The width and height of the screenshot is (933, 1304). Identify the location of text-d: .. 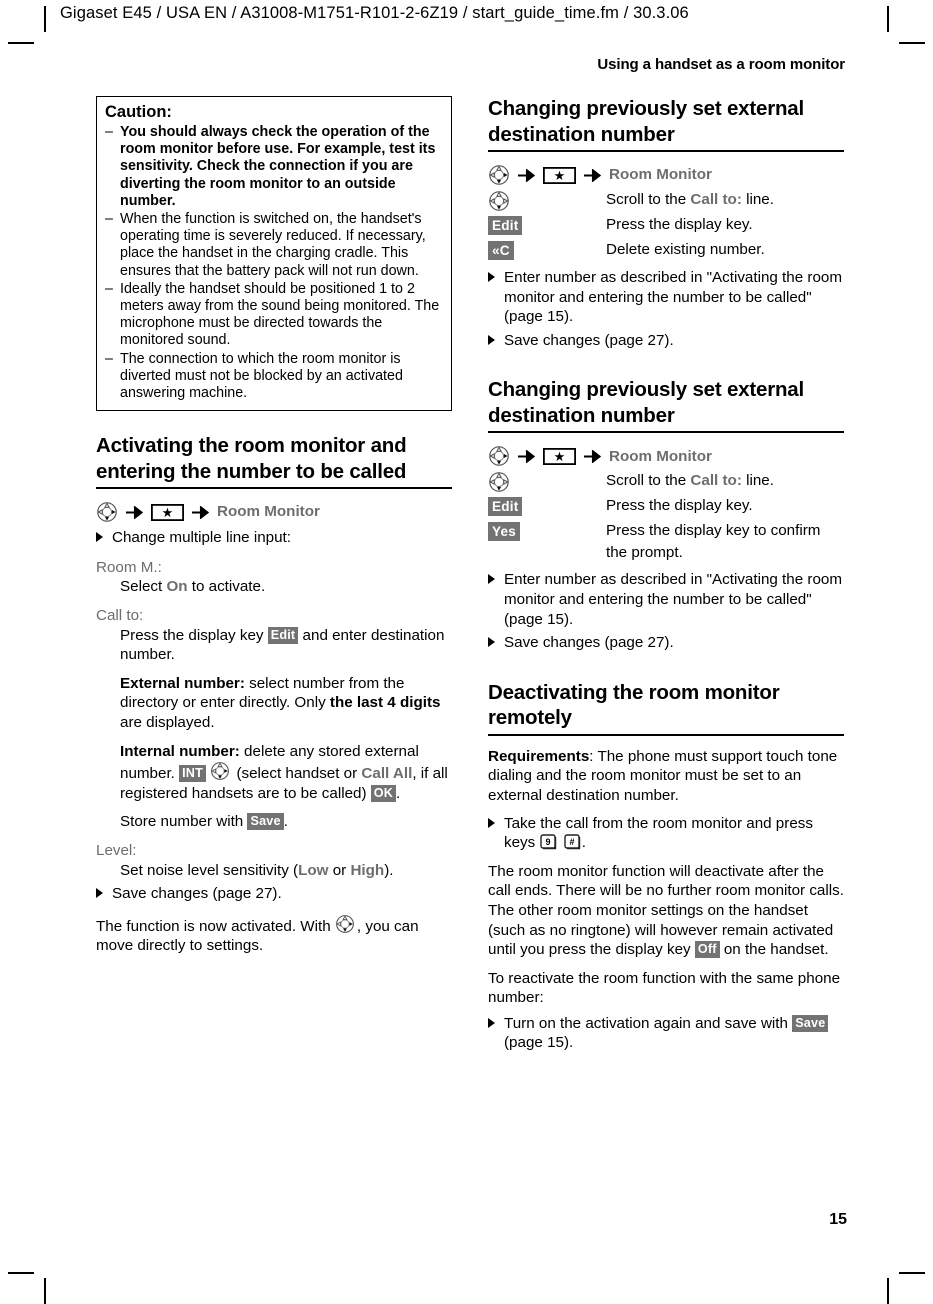
(398, 793).